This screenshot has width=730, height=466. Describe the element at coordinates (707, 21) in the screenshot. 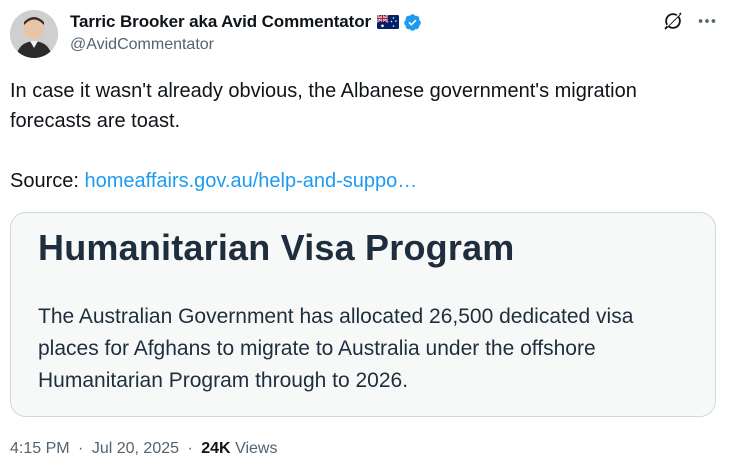

I see `more-options-icon` at that location.